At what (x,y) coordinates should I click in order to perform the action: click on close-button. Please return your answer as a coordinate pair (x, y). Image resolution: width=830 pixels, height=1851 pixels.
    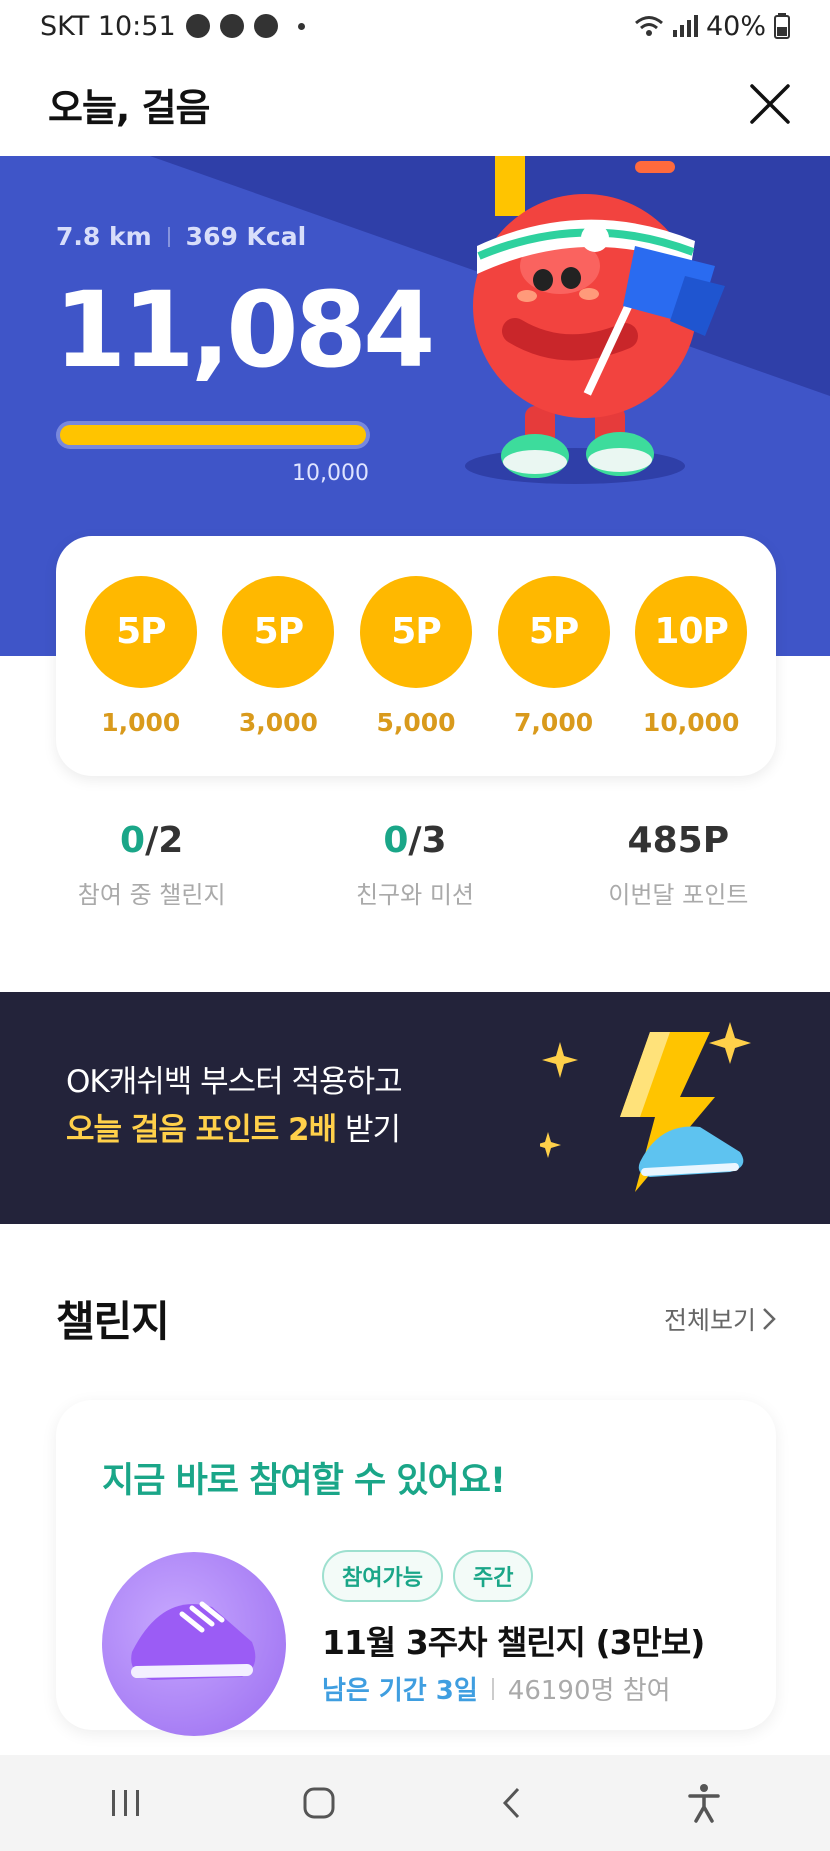
    Looking at the image, I should click on (770, 104).